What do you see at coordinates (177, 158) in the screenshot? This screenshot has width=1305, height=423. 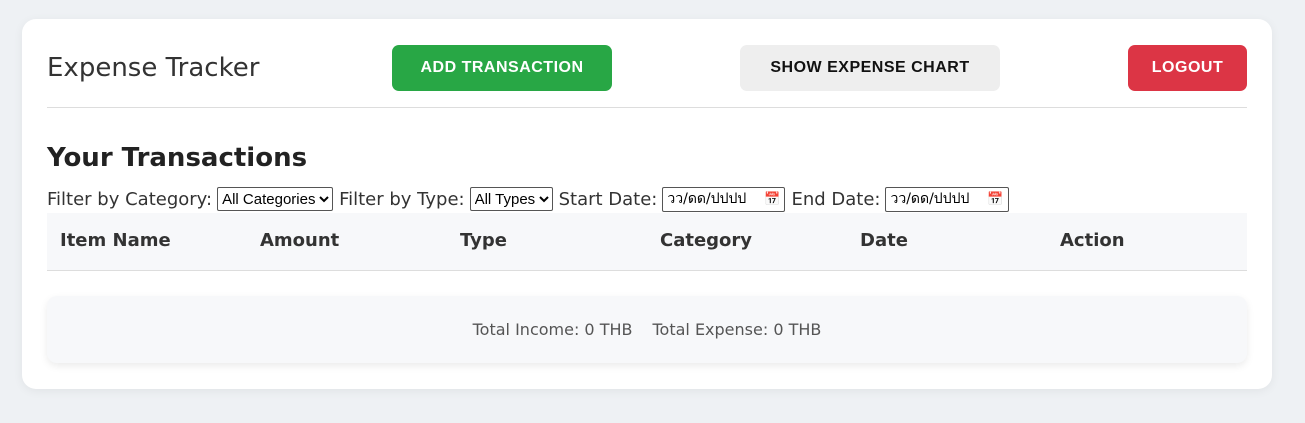 I see `section-title: Your Transactions` at bounding box center [177, 158].